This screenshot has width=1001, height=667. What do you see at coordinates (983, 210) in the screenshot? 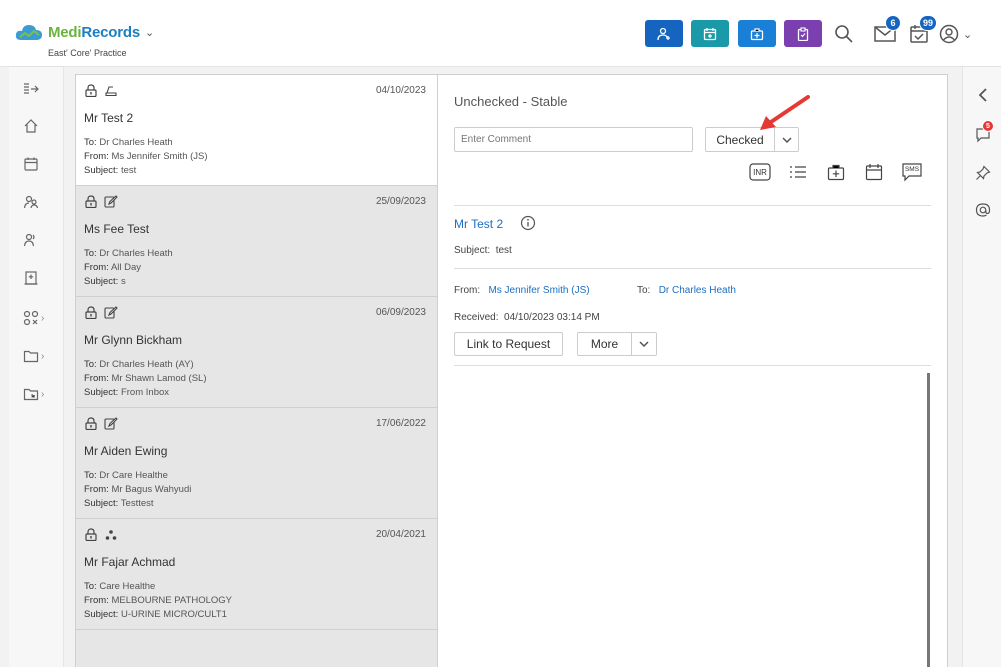
I see `mention-icon` at bounding box center [983, 210].